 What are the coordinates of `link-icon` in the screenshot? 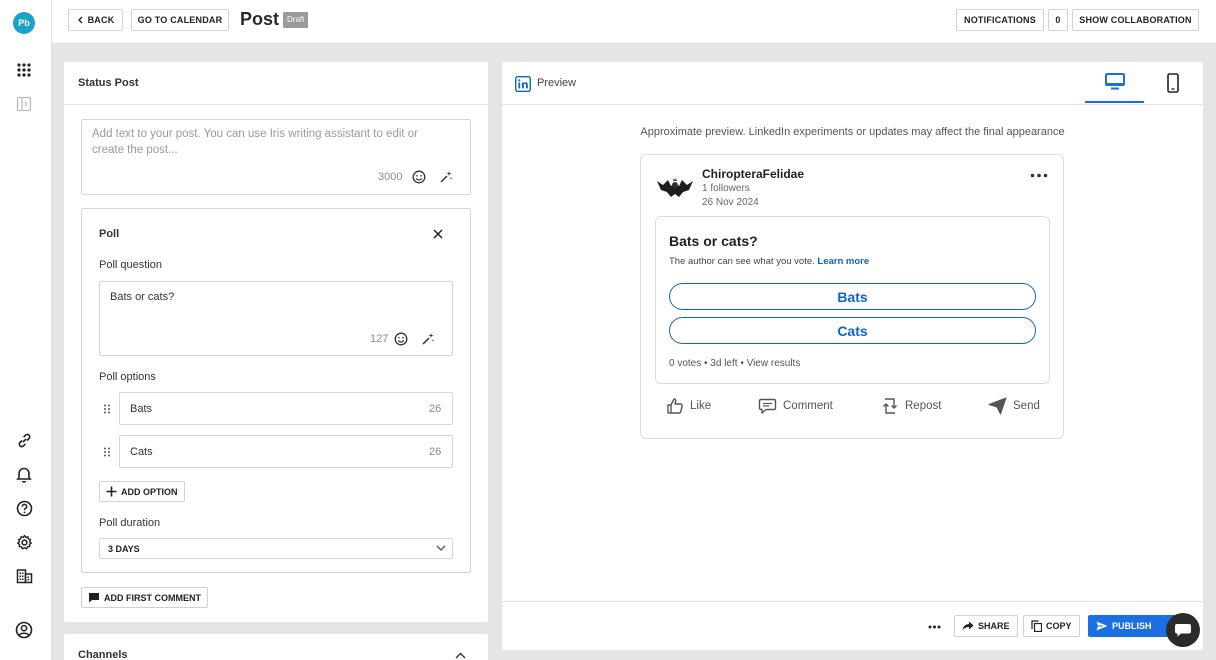 It's located at (24, 440).